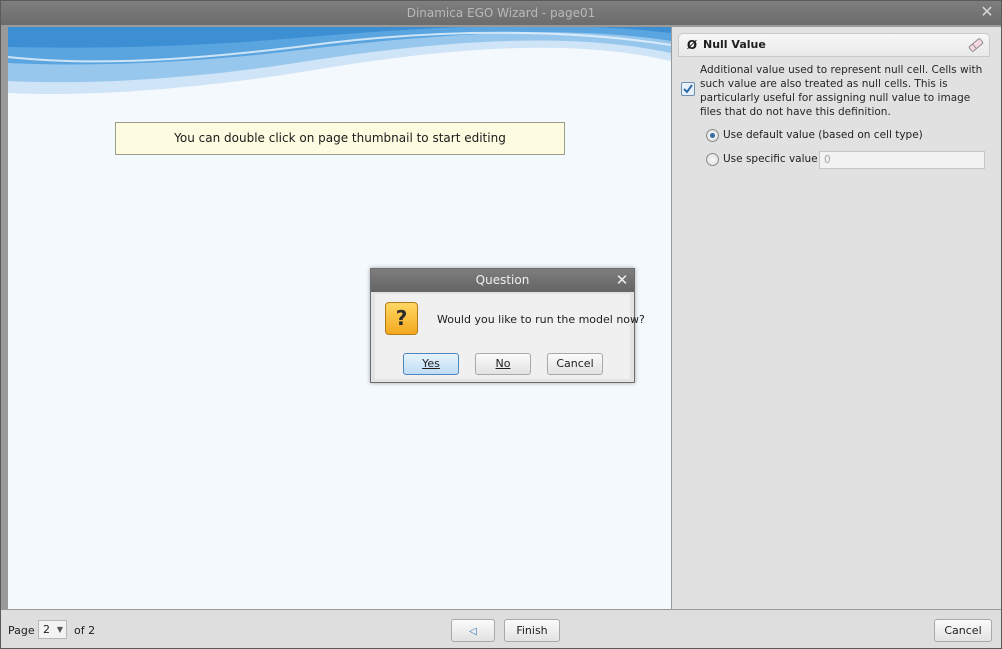  I want to click on checkmark-icon, so click(688, 89).